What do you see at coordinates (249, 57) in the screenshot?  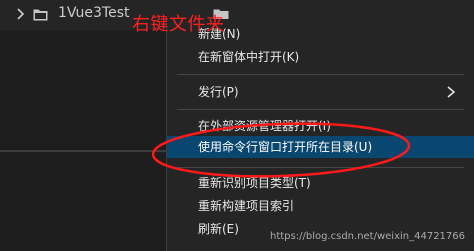 I see `menu-item-label: 在新窗体中打开(K)` at bounding box center [249, 57].